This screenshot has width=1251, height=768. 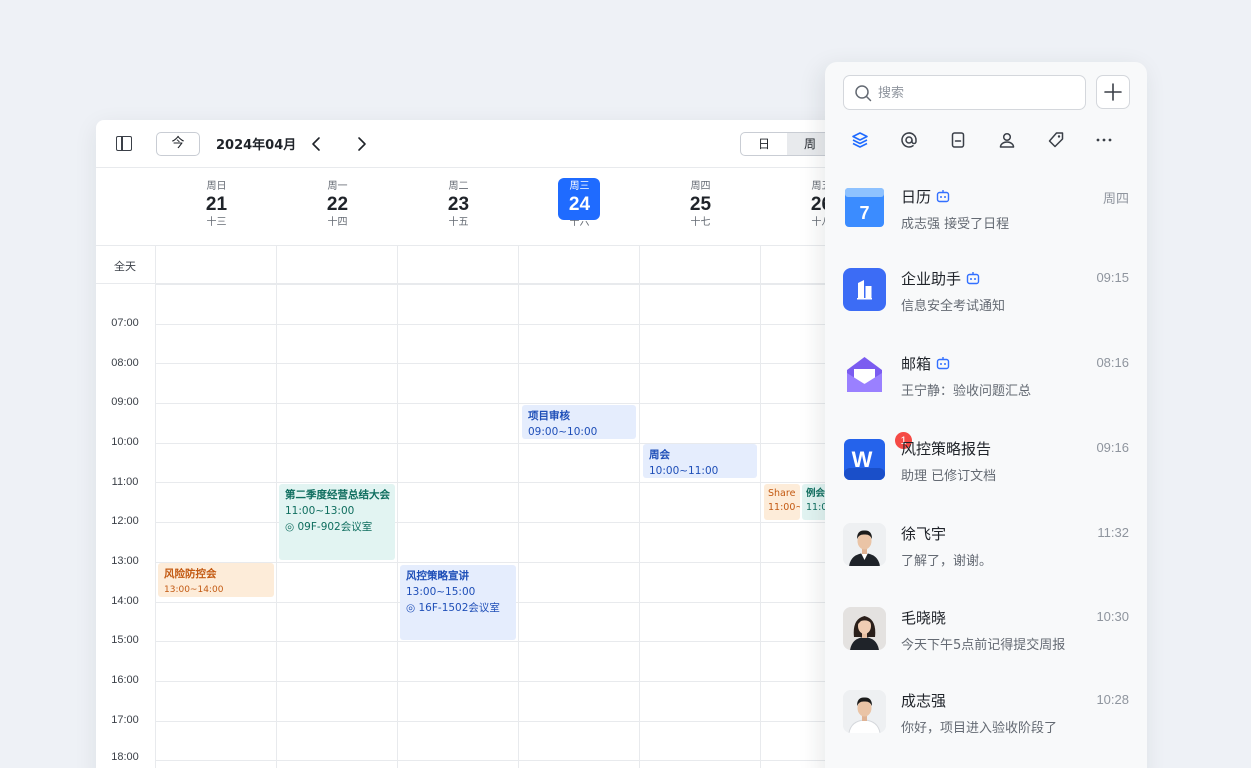 I want to click on chat-preview: 信息安全考试通知, so click(x=953, y=306).